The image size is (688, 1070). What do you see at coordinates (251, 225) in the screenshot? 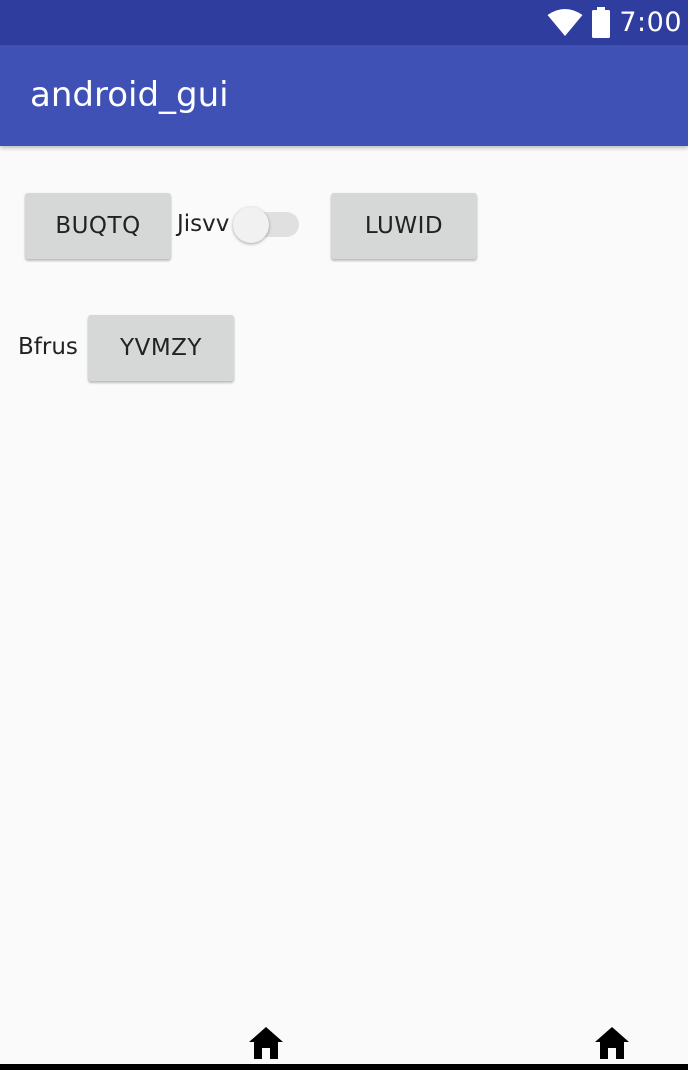
I see `switch-thumb` at bounding box center [251, 225].